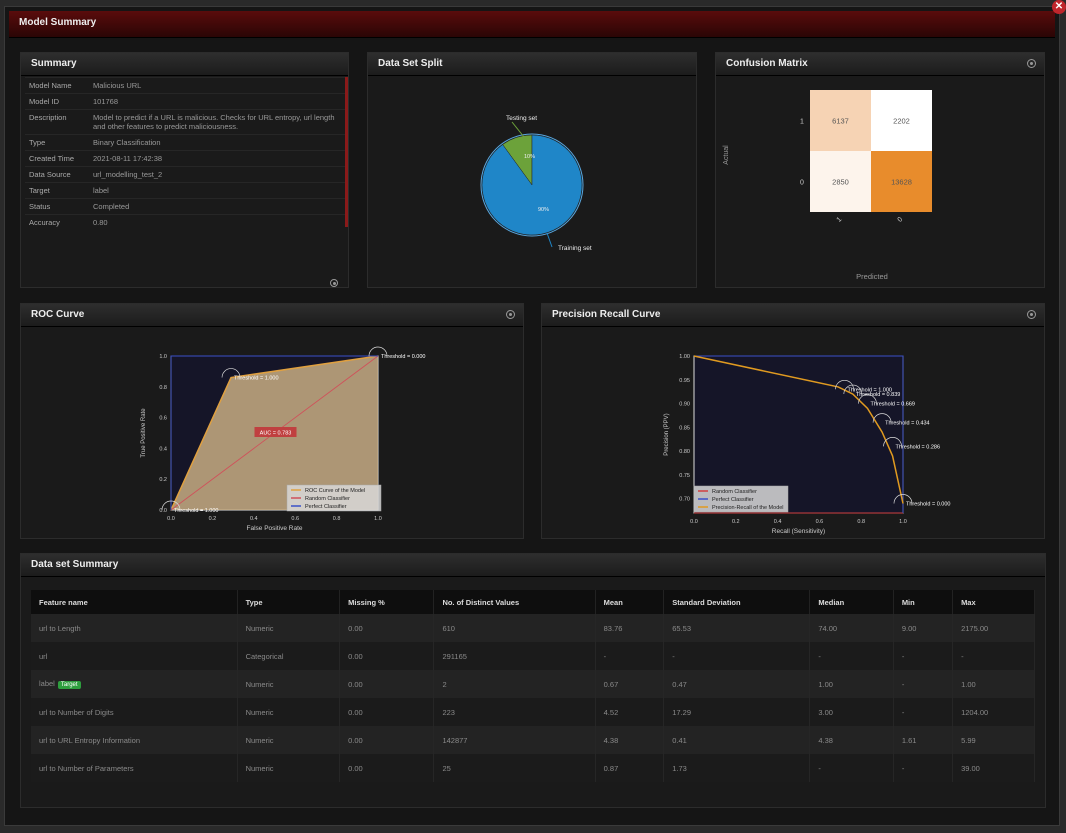 Image resolution: width=1066 pixels, height=833 pixels. What do you see at coordinates (970, 768) in the screenshot?
I see `cell-text: 39.00` at bounding box center [970, 768].